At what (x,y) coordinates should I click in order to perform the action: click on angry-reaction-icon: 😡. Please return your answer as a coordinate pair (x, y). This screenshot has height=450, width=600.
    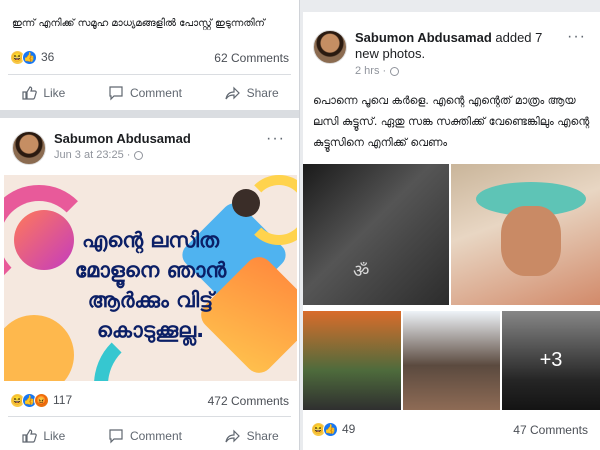
    Looking at the image, I should click on (41, 400).